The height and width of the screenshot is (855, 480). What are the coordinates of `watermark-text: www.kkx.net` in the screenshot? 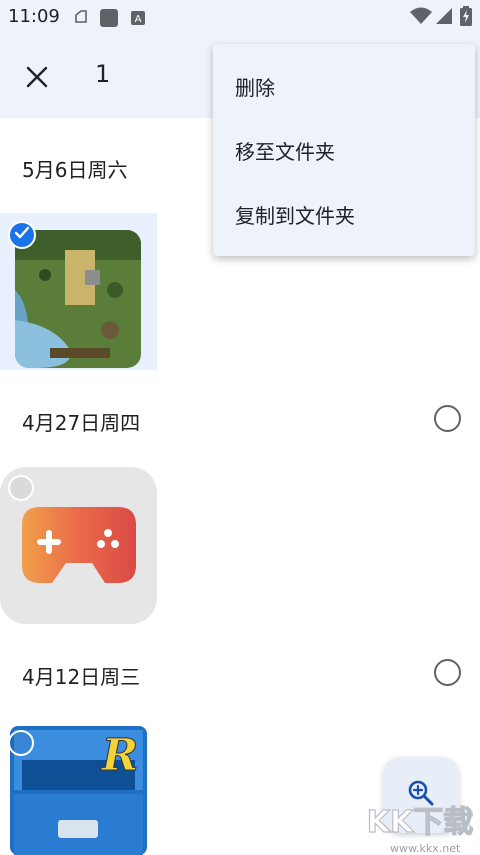 It's located at (425, 848).